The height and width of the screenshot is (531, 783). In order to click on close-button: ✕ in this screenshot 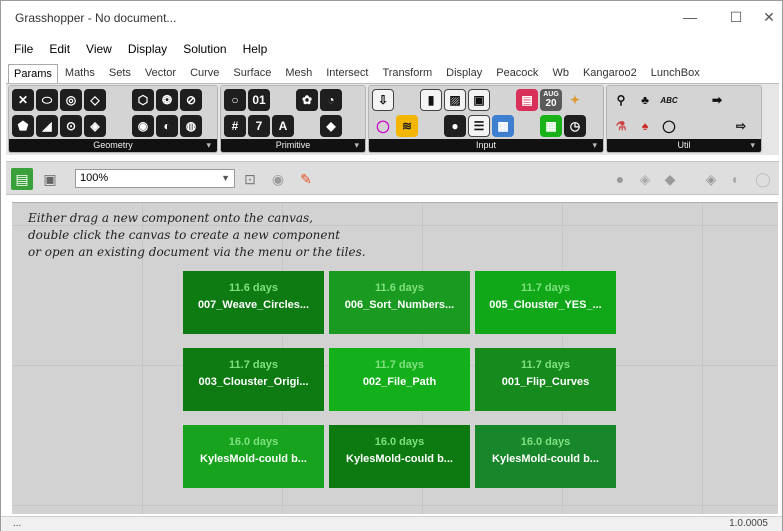, I will do `click(764, 17)`.